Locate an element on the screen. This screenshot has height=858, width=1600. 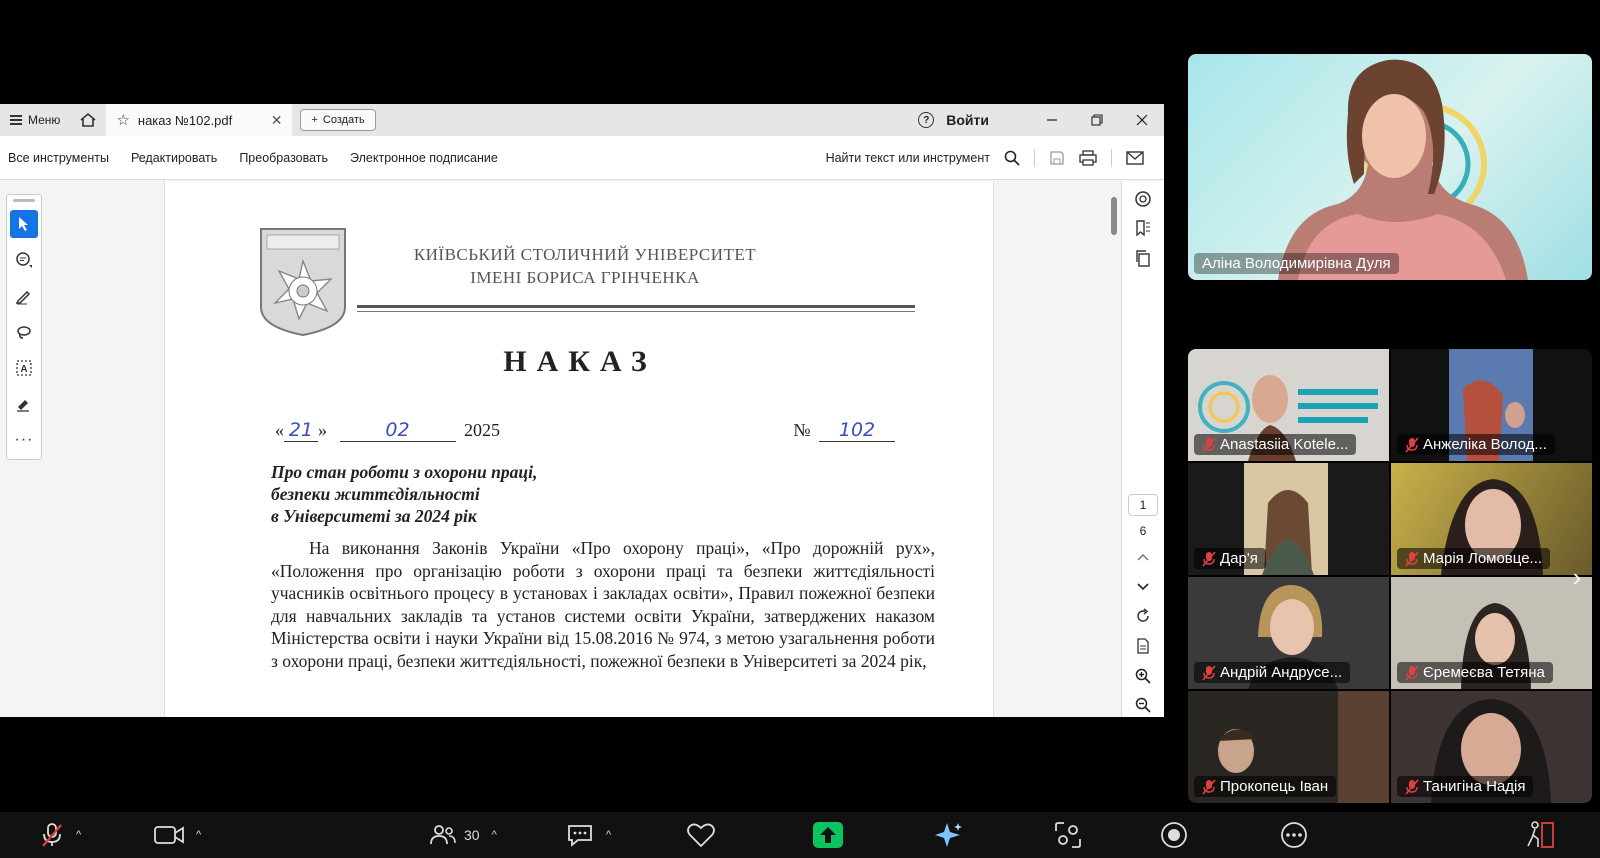
scrollbar-thumb is located at coordinates (1114, 216).